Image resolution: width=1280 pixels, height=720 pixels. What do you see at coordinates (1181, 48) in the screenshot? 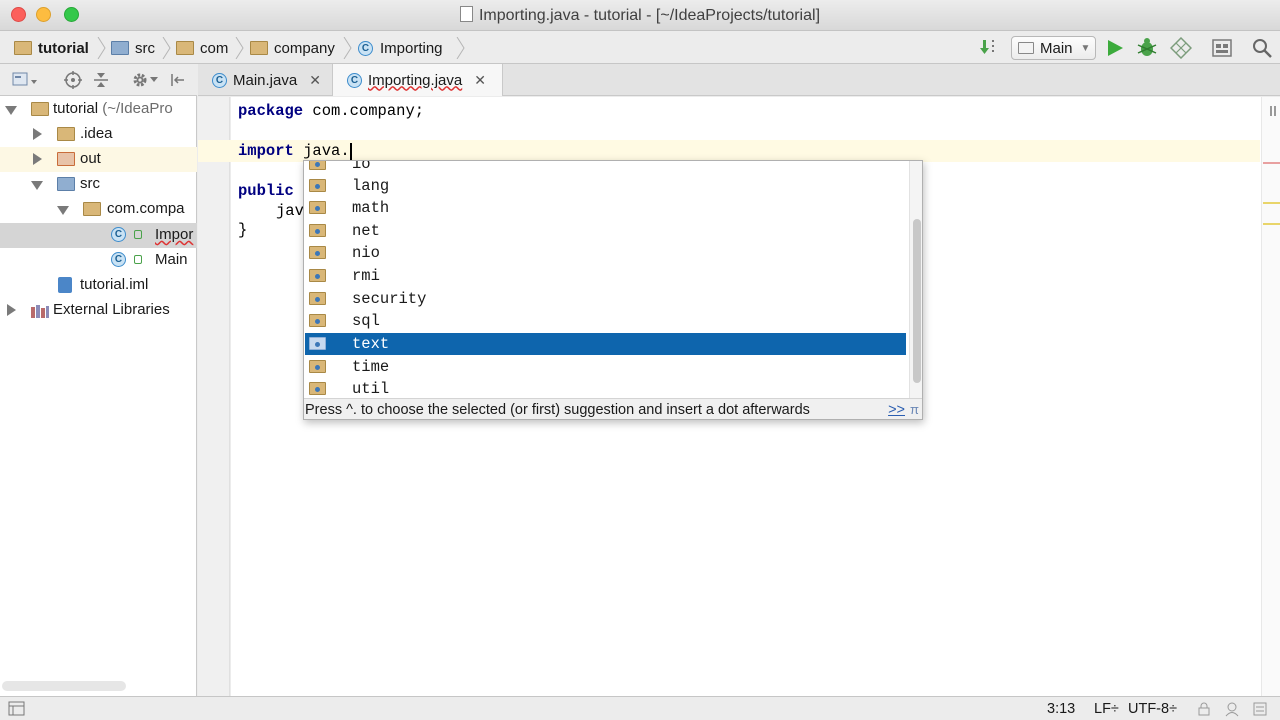
I see `run-with-coverage-icon` at bounding box center [1181, 48].